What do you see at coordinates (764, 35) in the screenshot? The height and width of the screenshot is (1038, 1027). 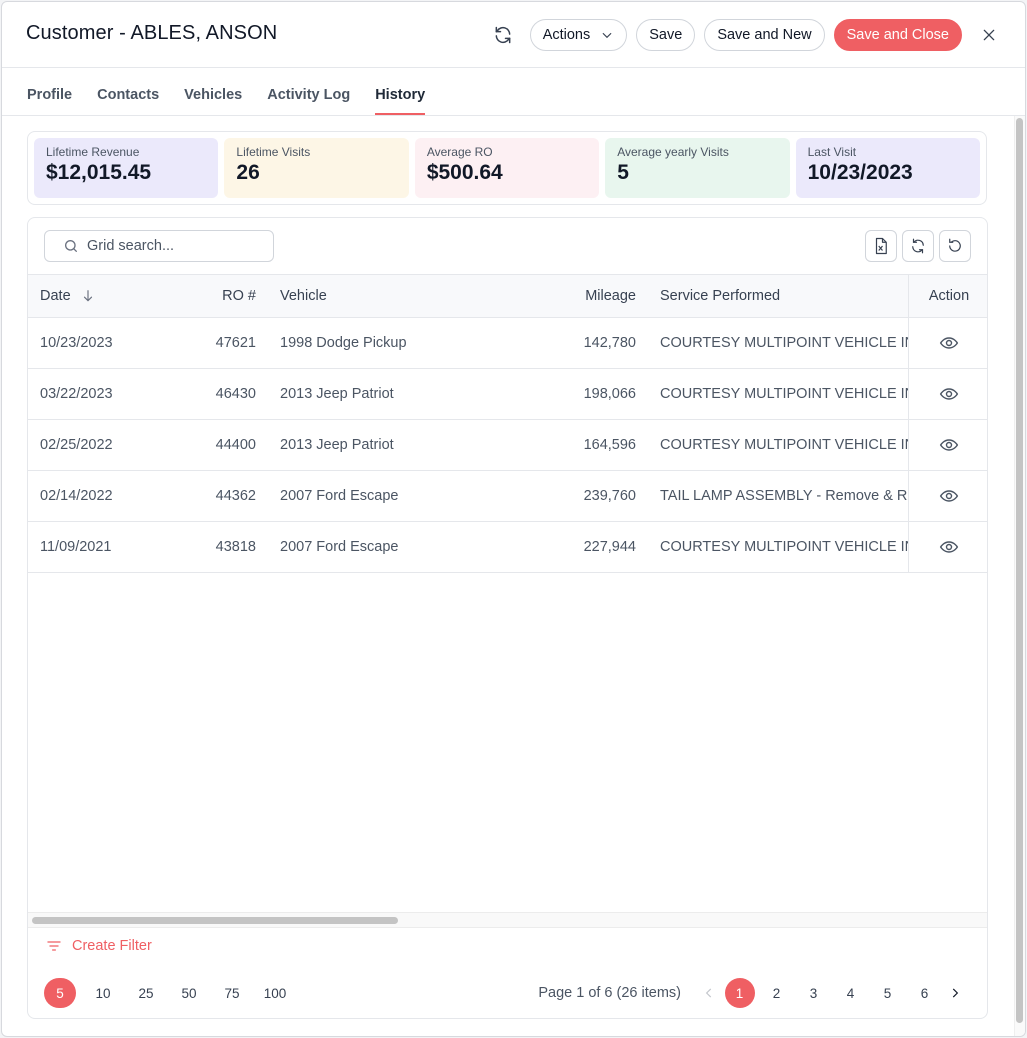 I see `save-and-new-button: Save and New` at bounding box center [764, 35].